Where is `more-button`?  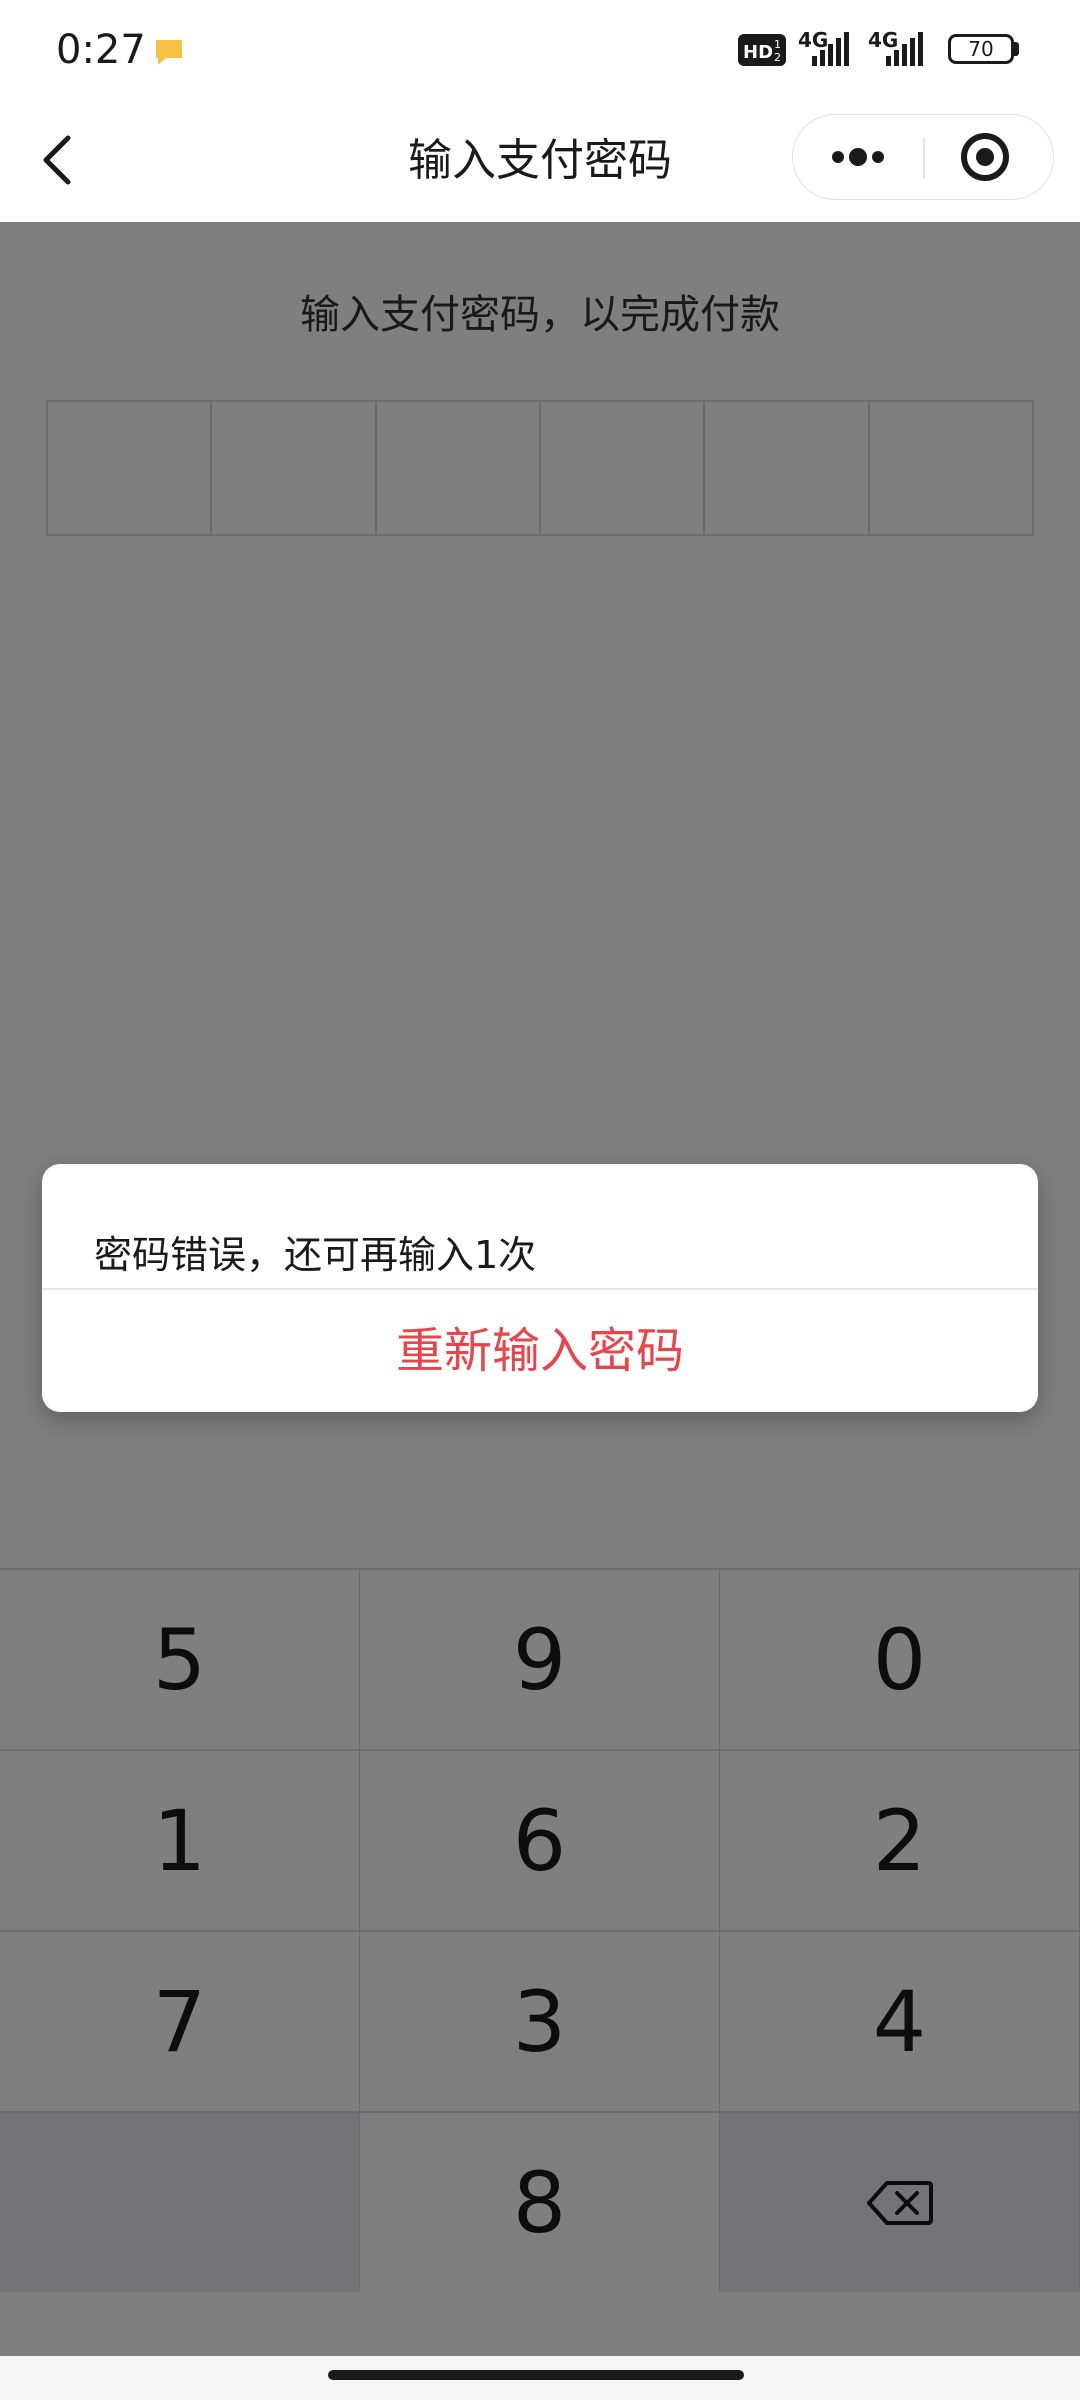
more-button is located at coordinates (858, 157).